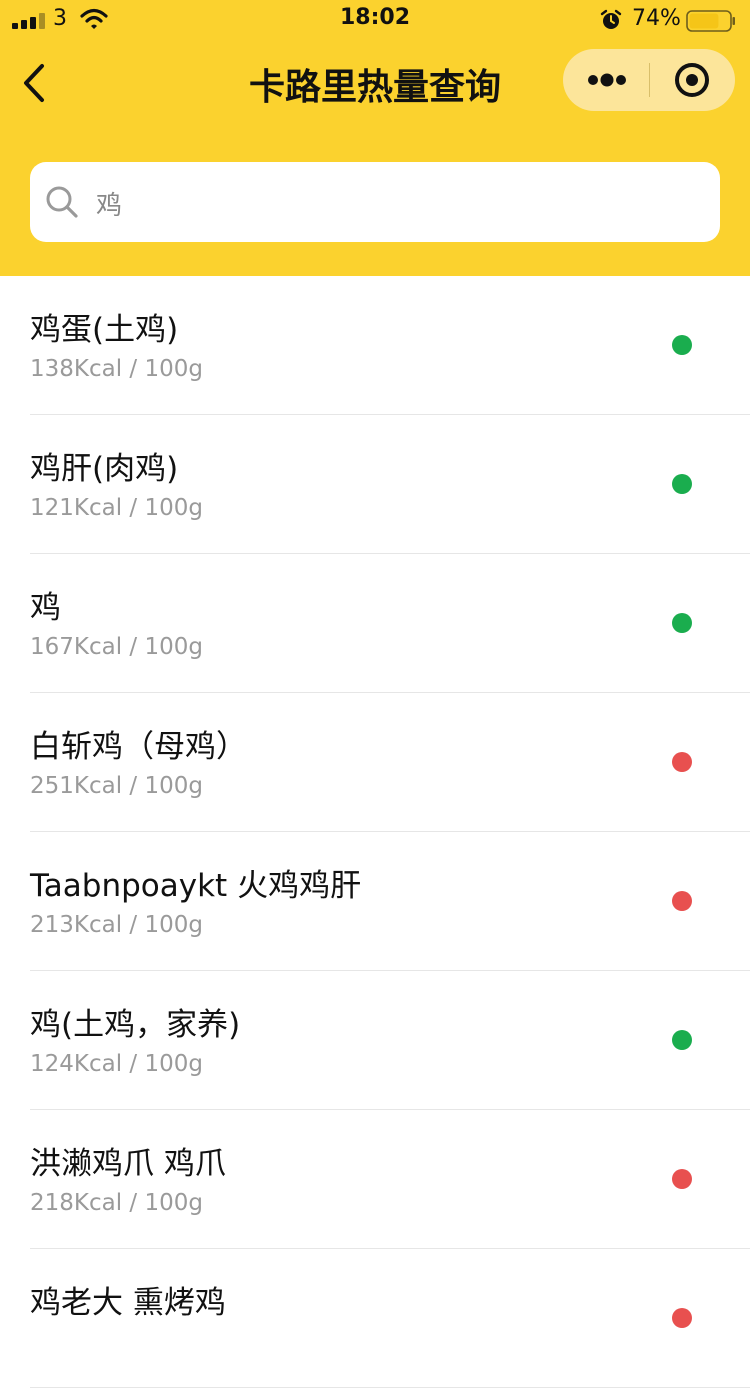  Describe the element at coordinates (138, 747) in the screenshot. I see `food-name: 白斩鸡（母鸡）` at that location.